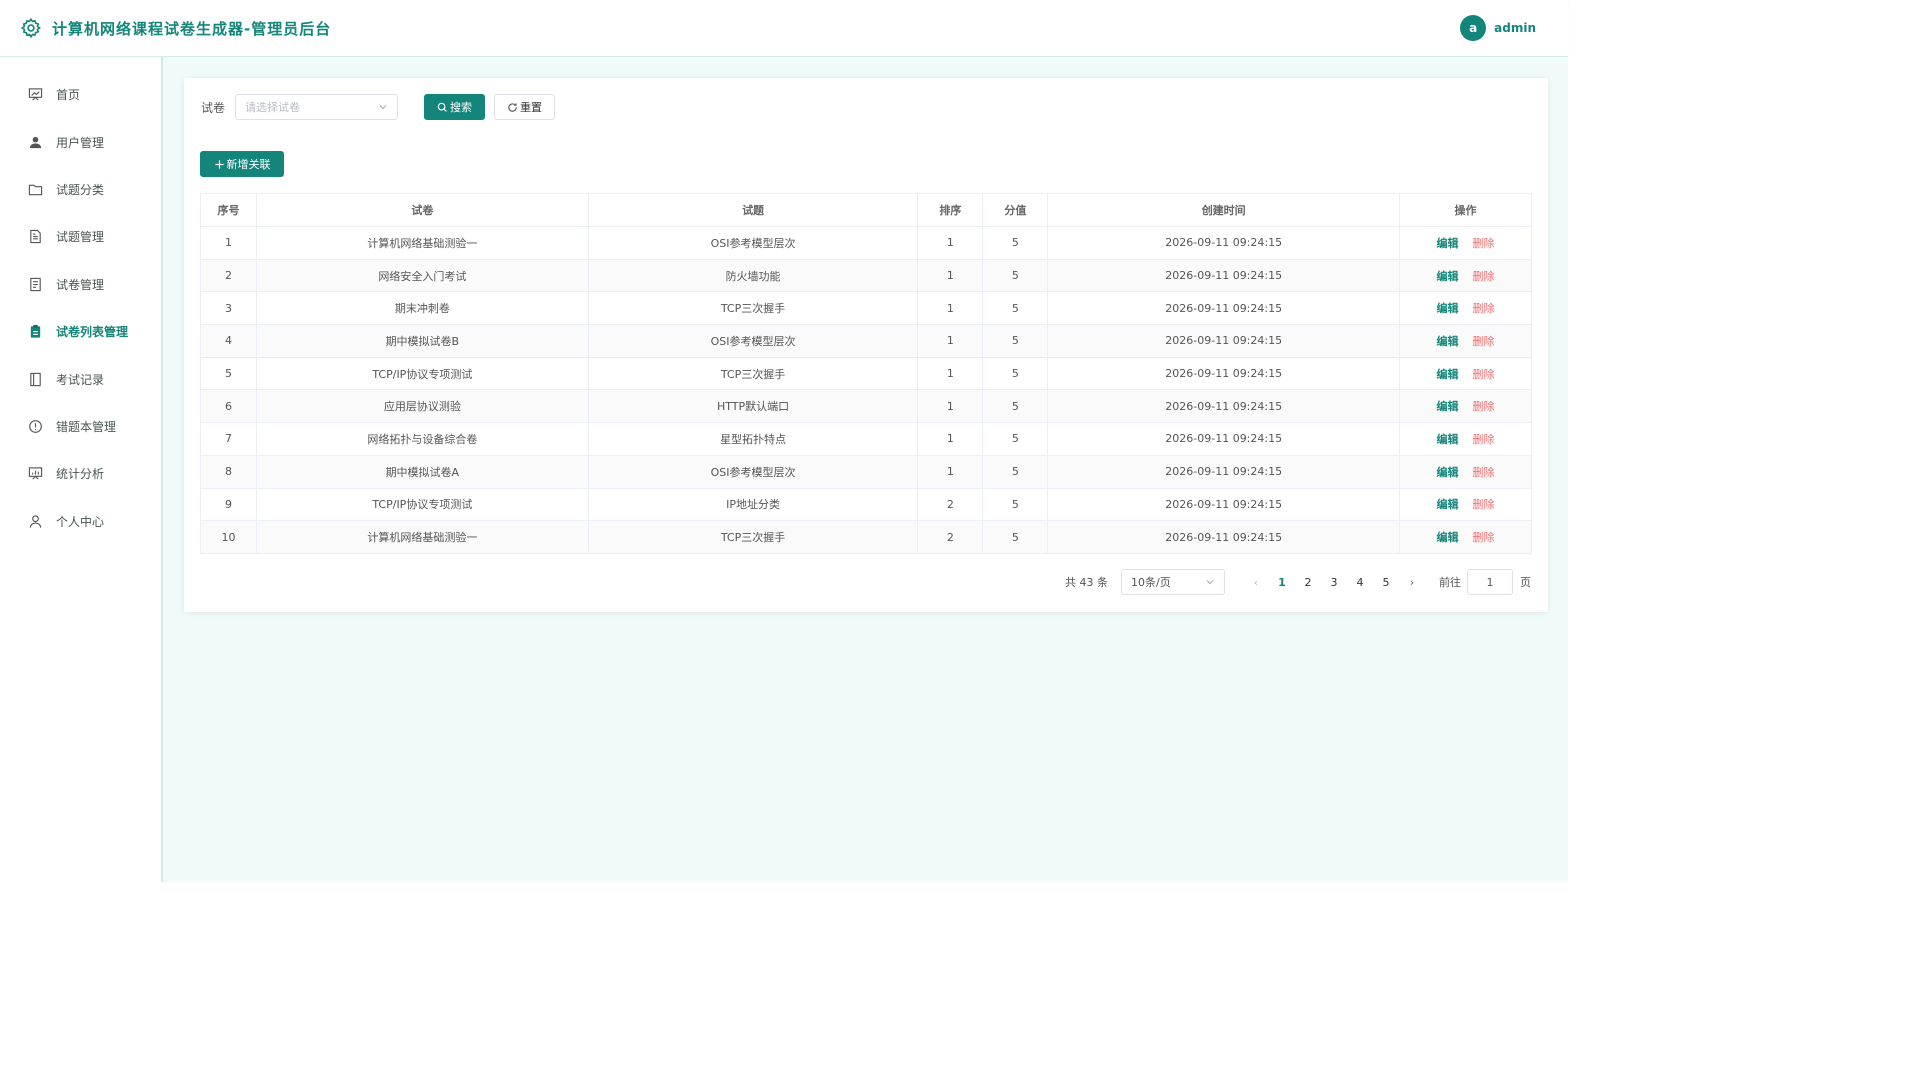 The width and height of the screenshot is (1920, 1080). I want to click on sidebar-item-exam-records: 考试记录, so click(80, 378).